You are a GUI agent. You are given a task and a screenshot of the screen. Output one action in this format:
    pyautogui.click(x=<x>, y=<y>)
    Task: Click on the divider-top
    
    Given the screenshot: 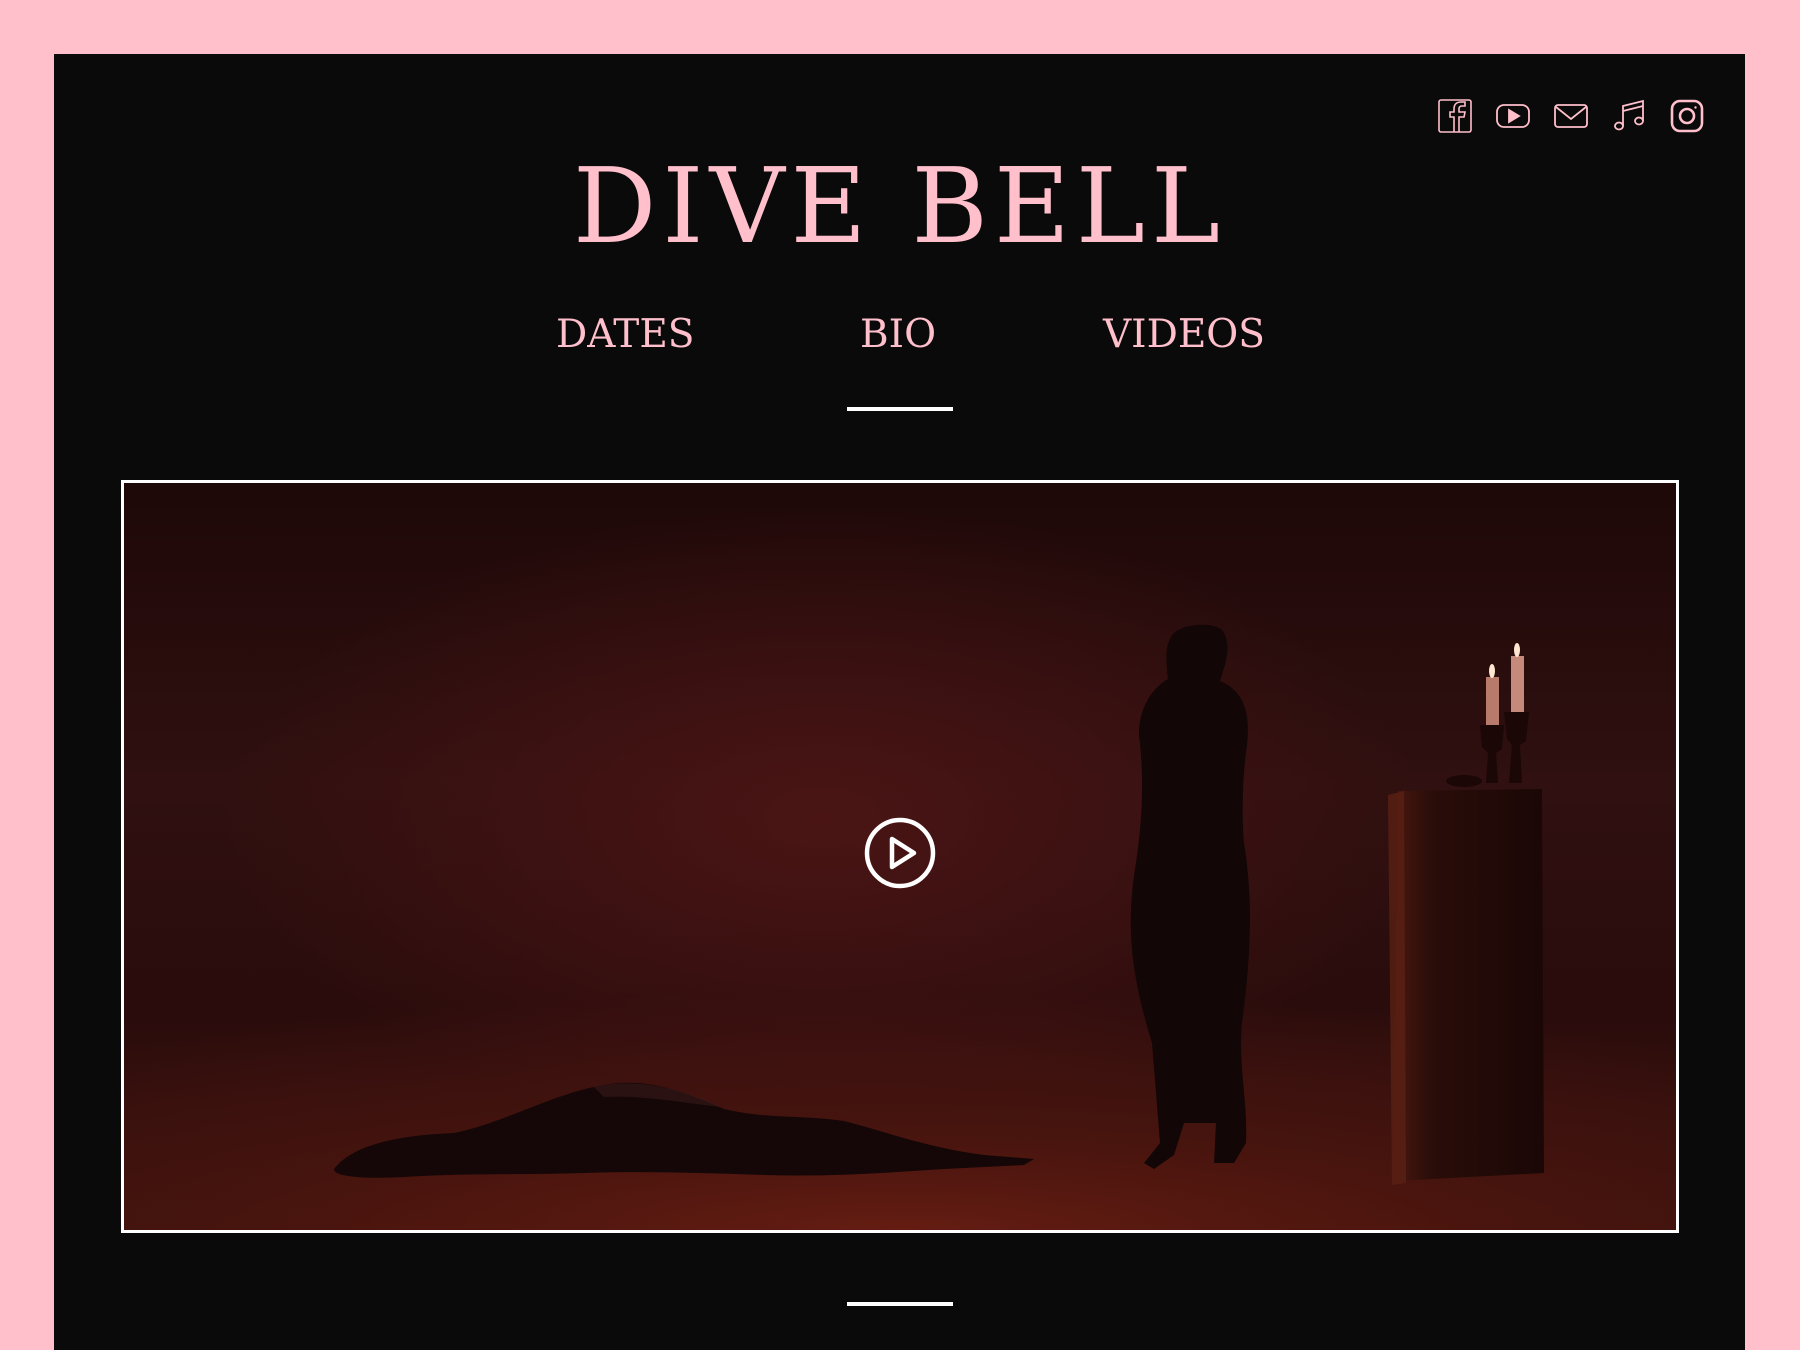 What is the action you would take?
    pyautogui.click(x=900, y=409)
    